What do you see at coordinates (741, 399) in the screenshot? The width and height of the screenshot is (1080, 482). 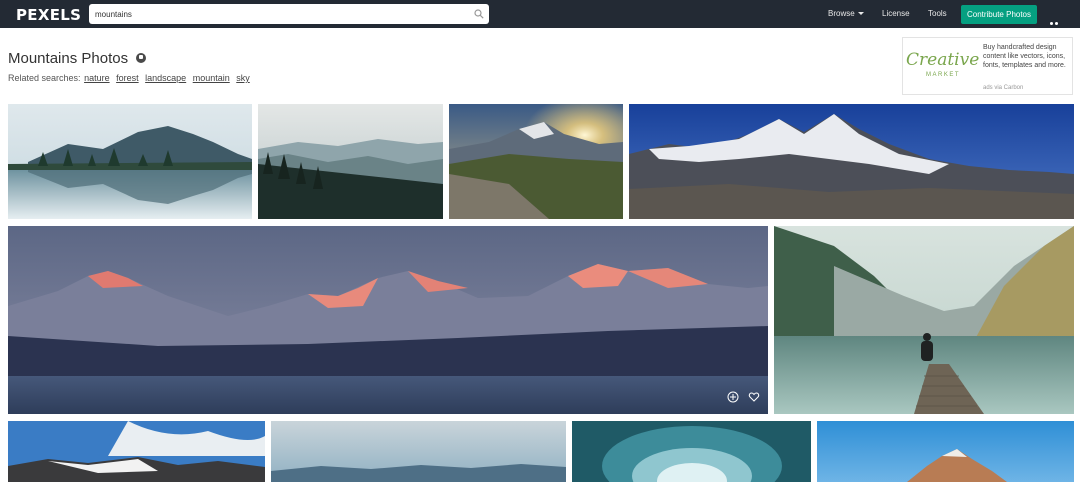 I see `photo-actions` at bounding box center [741, 399].